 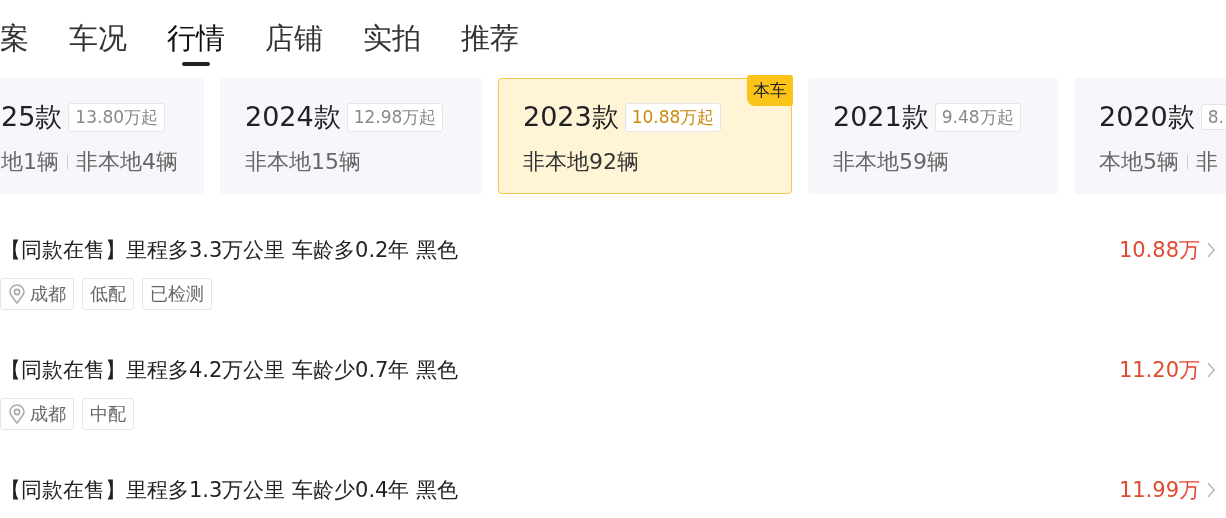 What do you see at coordinates (1147, 117) in the screenshot?
I see `model-year: 2020款` at bounding box center [1147, 117].